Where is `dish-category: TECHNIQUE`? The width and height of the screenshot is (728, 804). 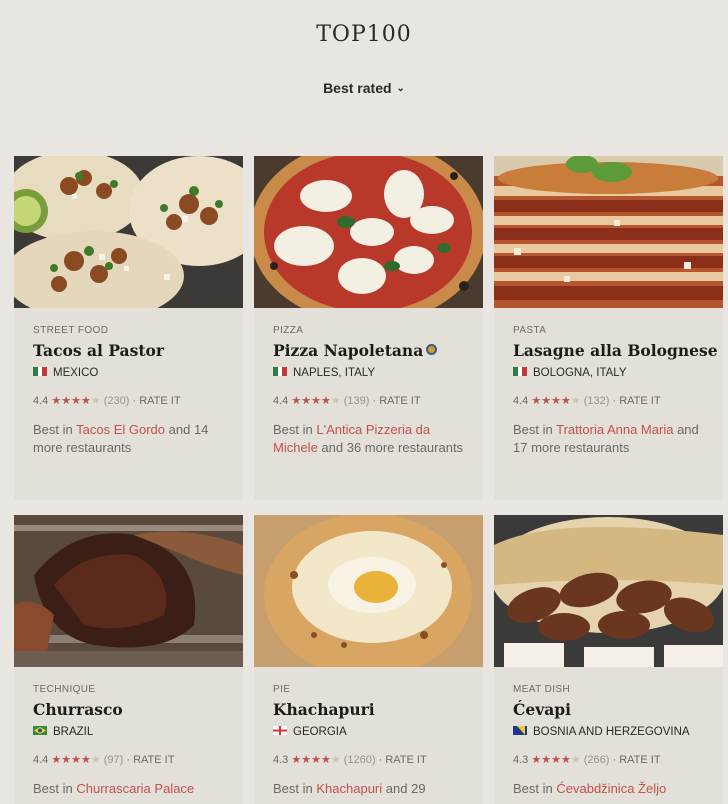 dish-category: TECHNIQUE is located at coordinates (64, 689).